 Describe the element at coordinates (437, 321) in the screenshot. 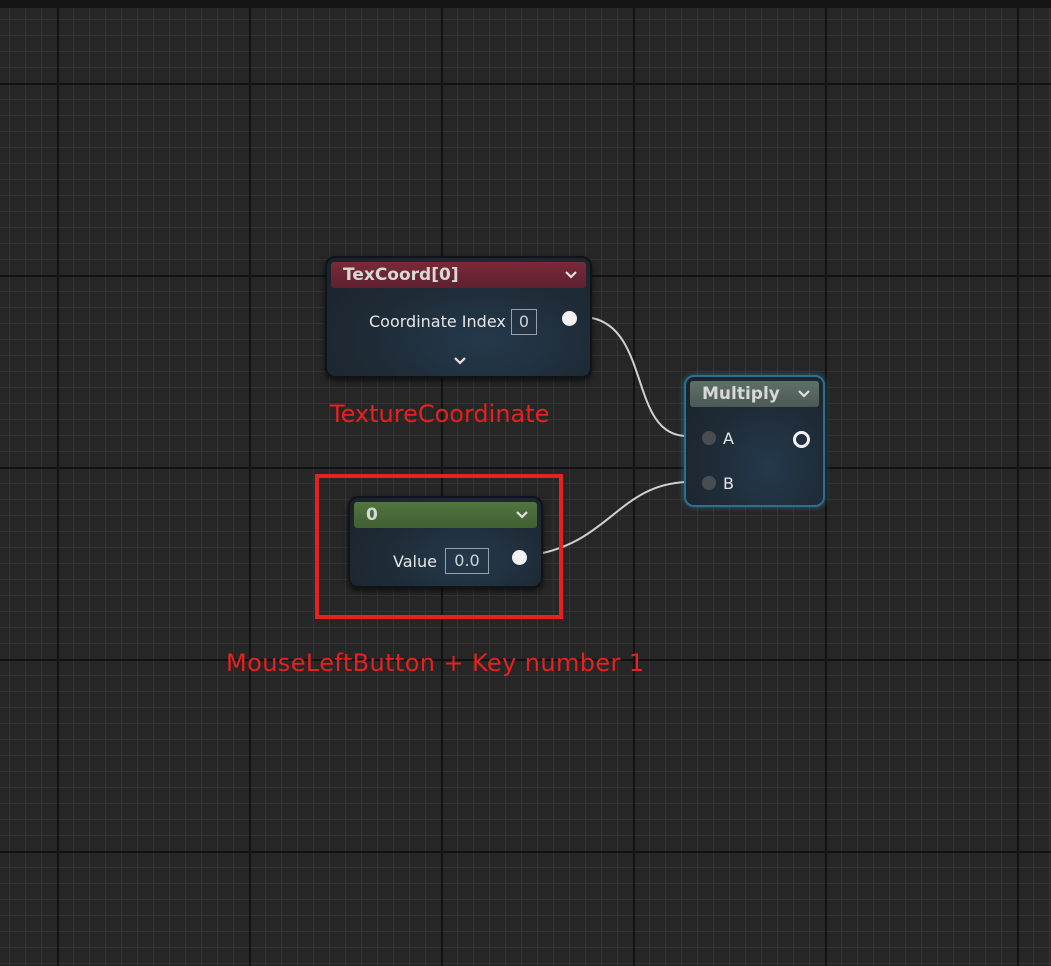

I see `coordinate-index-label: Coordinate Index` at that location.